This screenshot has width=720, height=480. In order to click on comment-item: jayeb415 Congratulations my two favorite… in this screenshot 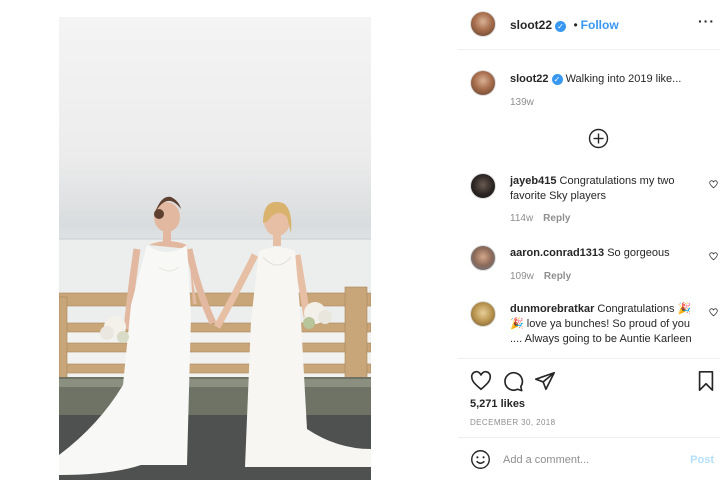, I will do `click(589, 200)`.